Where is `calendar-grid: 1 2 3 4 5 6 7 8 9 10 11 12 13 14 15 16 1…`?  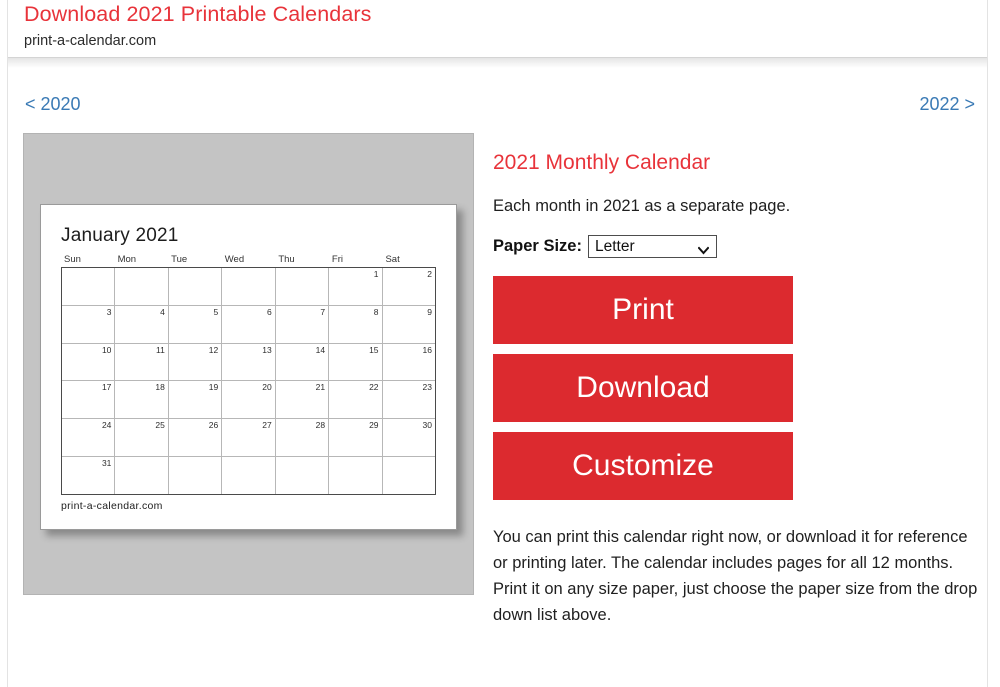 calendar-grid: 1 2 3 4 5 6 7 8 9 10 11 12 13 14 15 16 1… is located at coordinates (248, 381).